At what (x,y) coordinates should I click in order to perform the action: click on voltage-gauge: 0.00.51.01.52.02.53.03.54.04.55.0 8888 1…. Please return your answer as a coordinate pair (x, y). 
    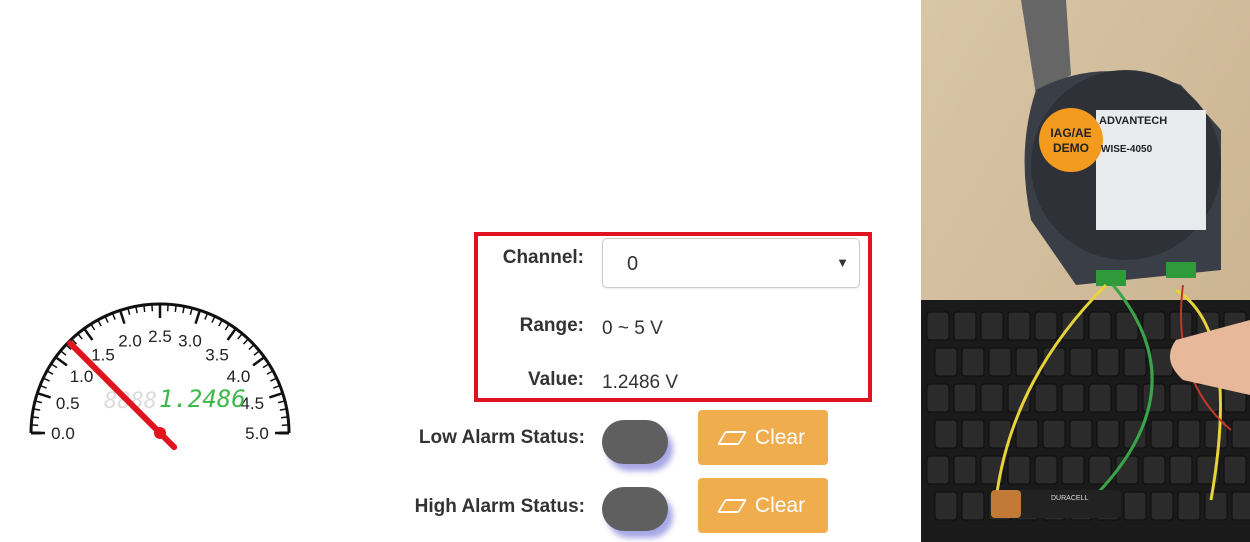
    Looking at the image, I should click on (160, 376).